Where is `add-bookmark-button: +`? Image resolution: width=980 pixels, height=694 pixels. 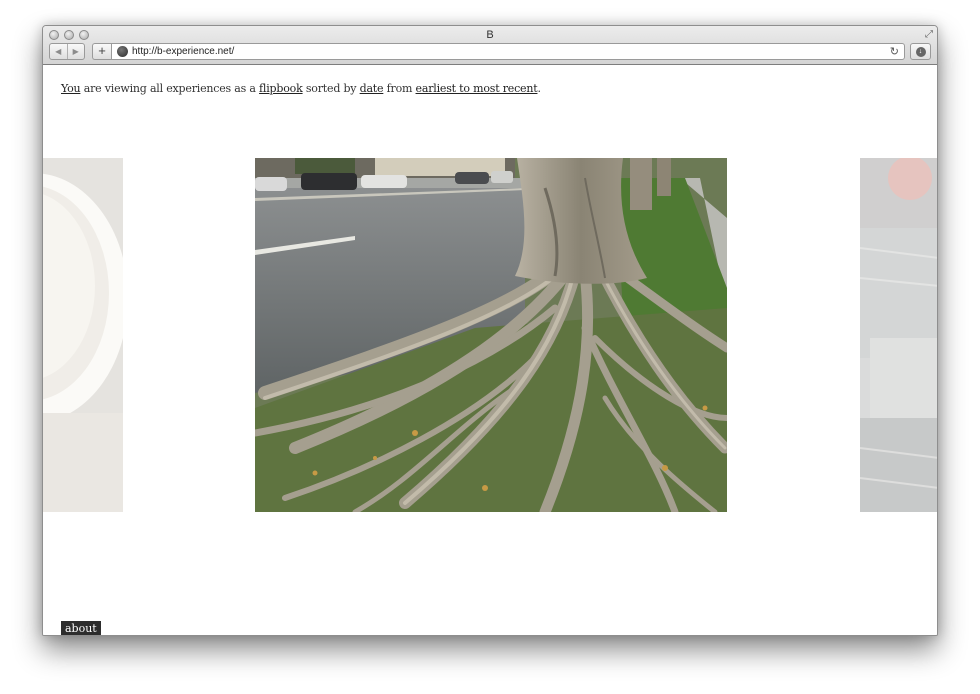
add-bookmark-button: + is located at coordinates (101, 51).